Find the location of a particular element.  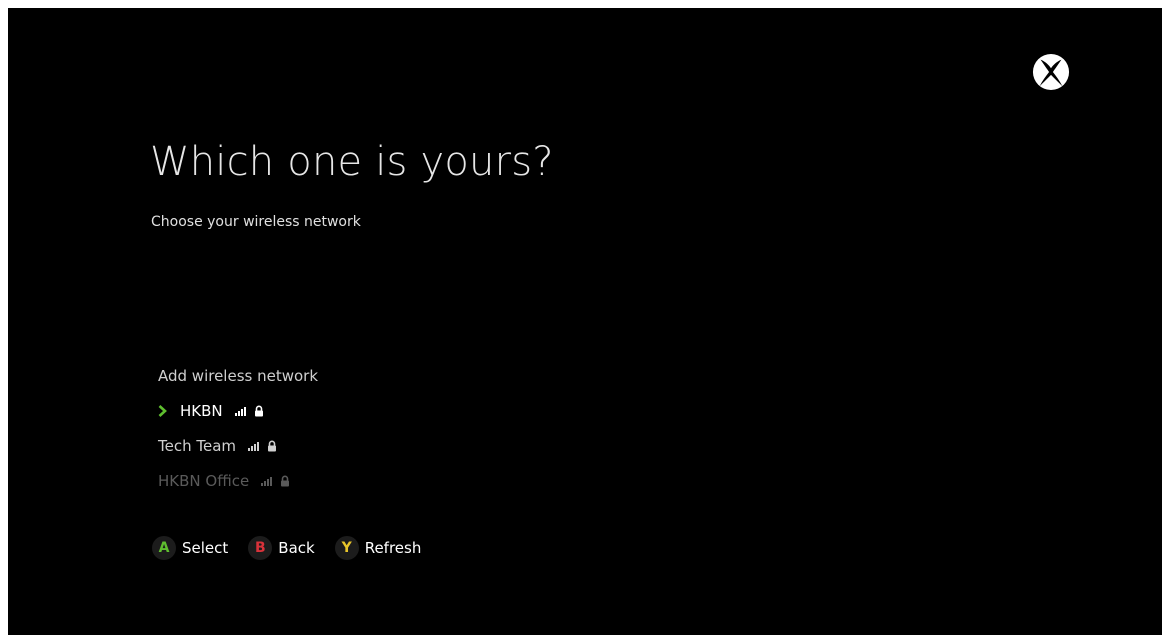

network-item-hkbn: HKBN is located at coordinates (358, 410).